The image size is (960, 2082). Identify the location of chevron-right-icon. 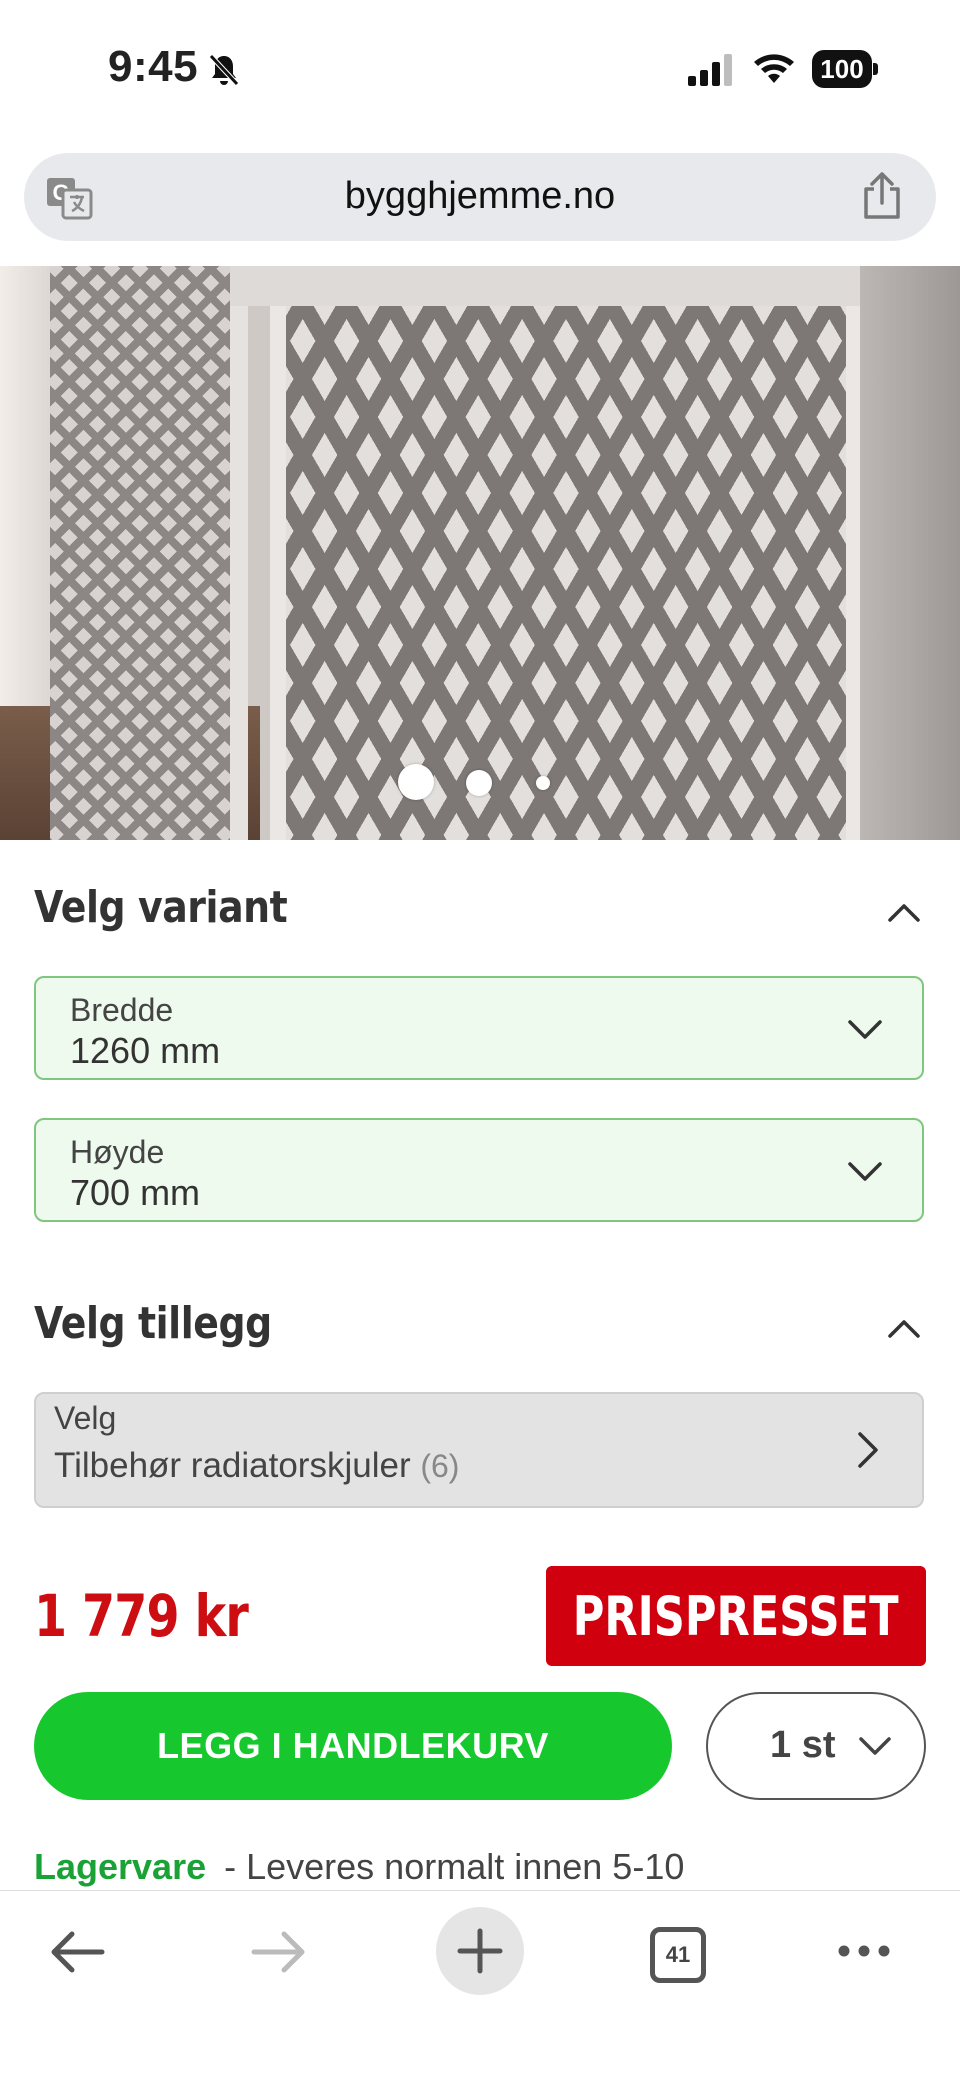
(868, 1450).